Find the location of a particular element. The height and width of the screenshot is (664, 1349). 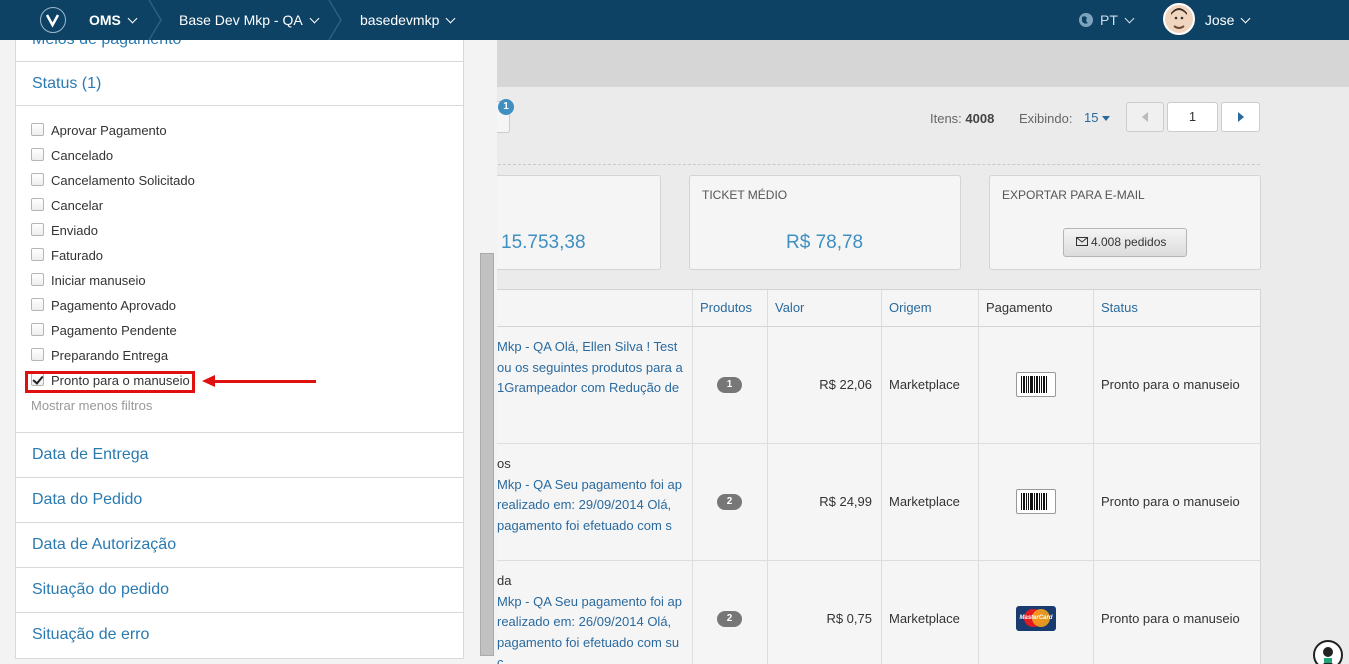

items-label: Itens: is located at coordinates (946, 118).